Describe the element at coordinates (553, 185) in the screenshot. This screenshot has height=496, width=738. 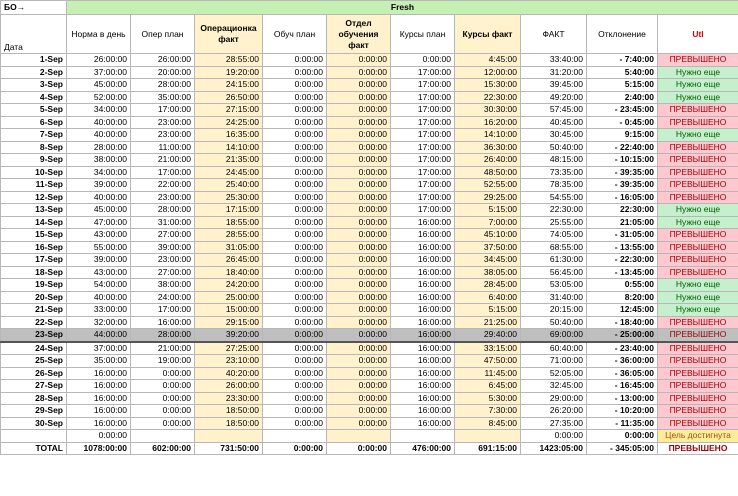
I see `fact-cell: 78:35:00` at that location.